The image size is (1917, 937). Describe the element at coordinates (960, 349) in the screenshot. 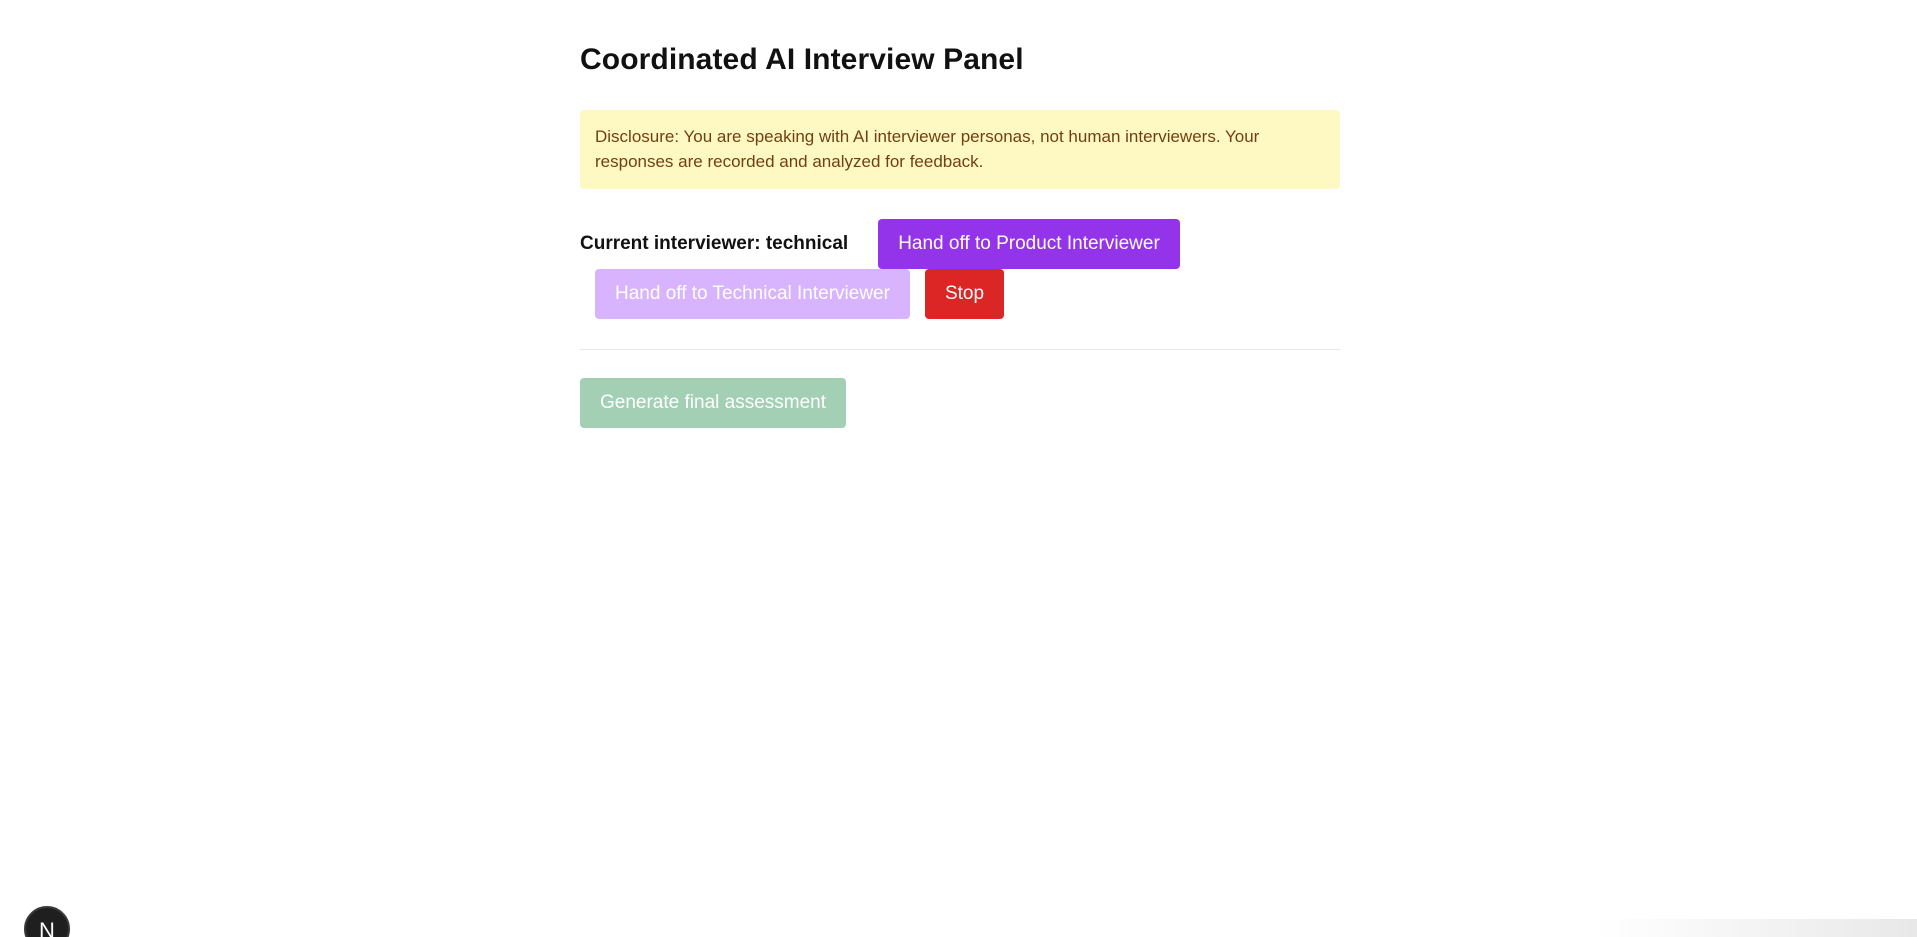

I see `section-divider` at that location.